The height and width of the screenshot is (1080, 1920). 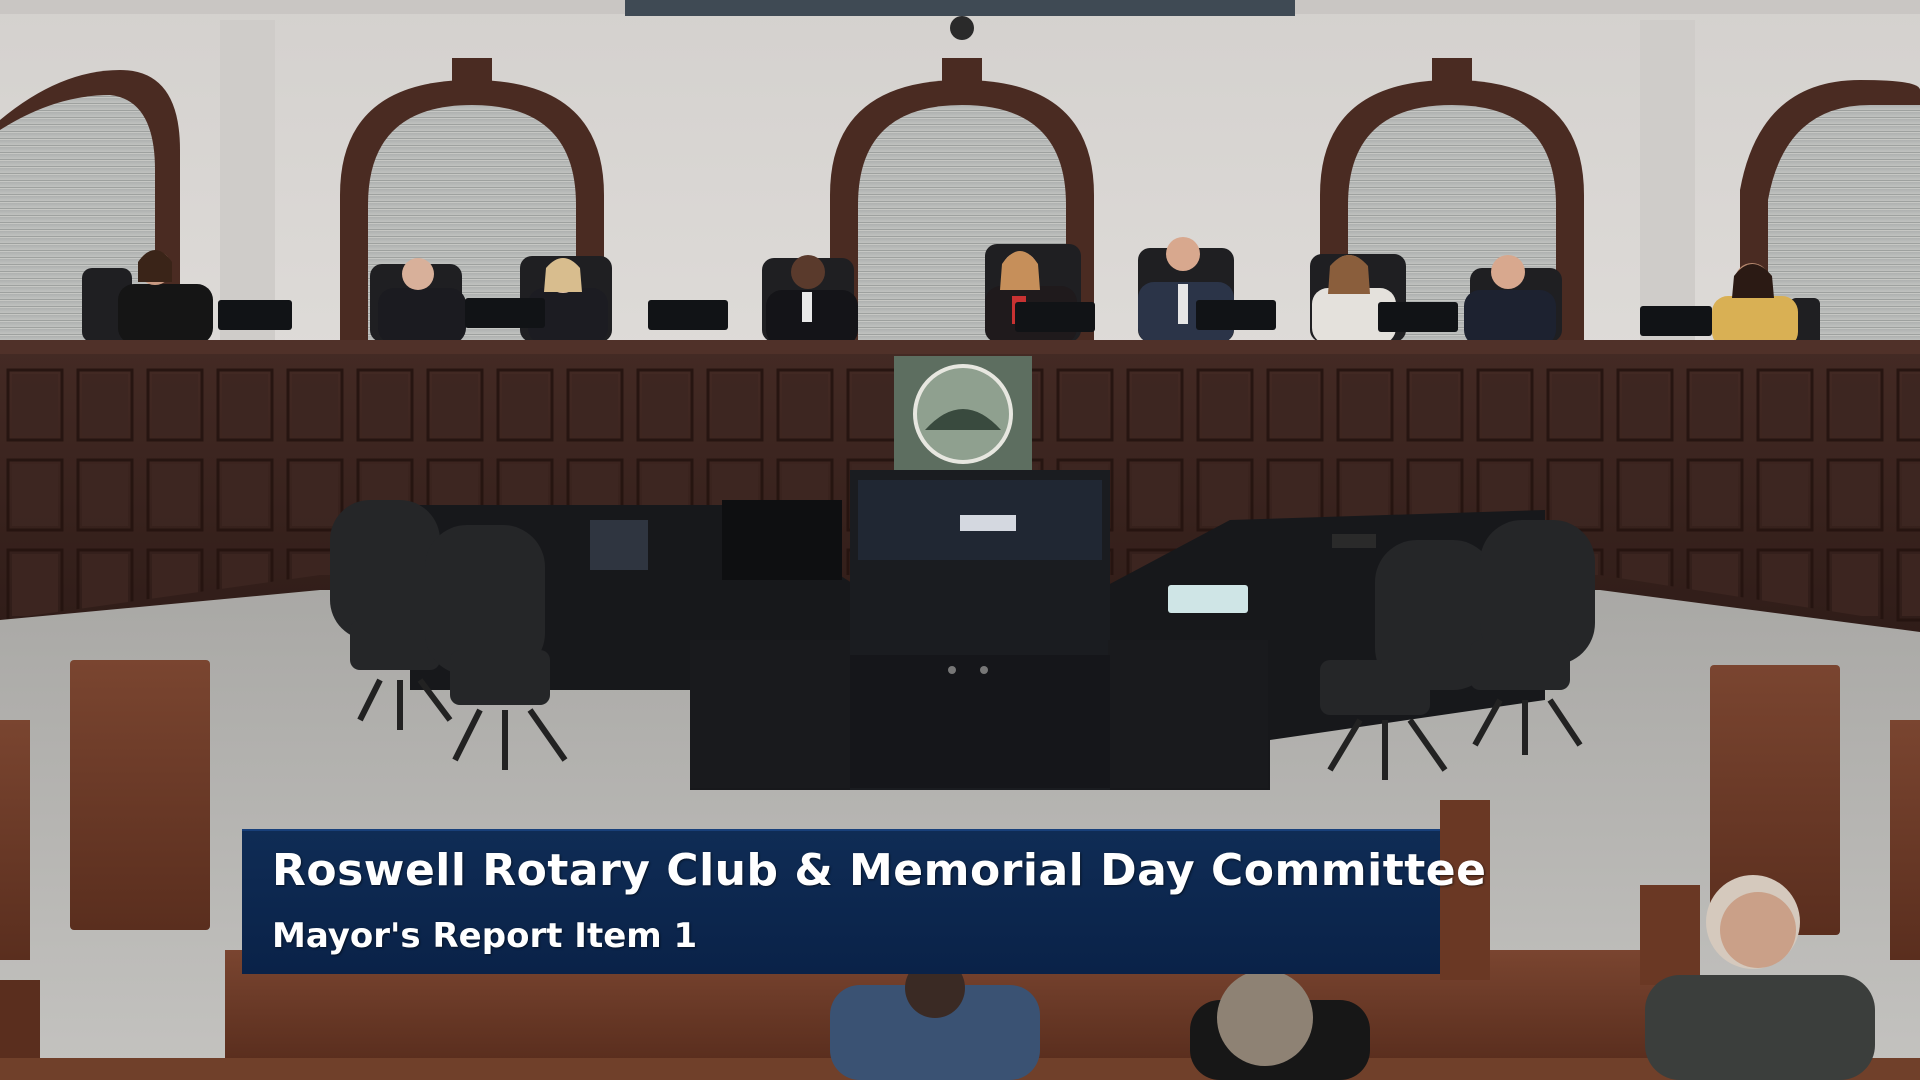 I want to click on document-camera-light, so click(x=1208, y=599).